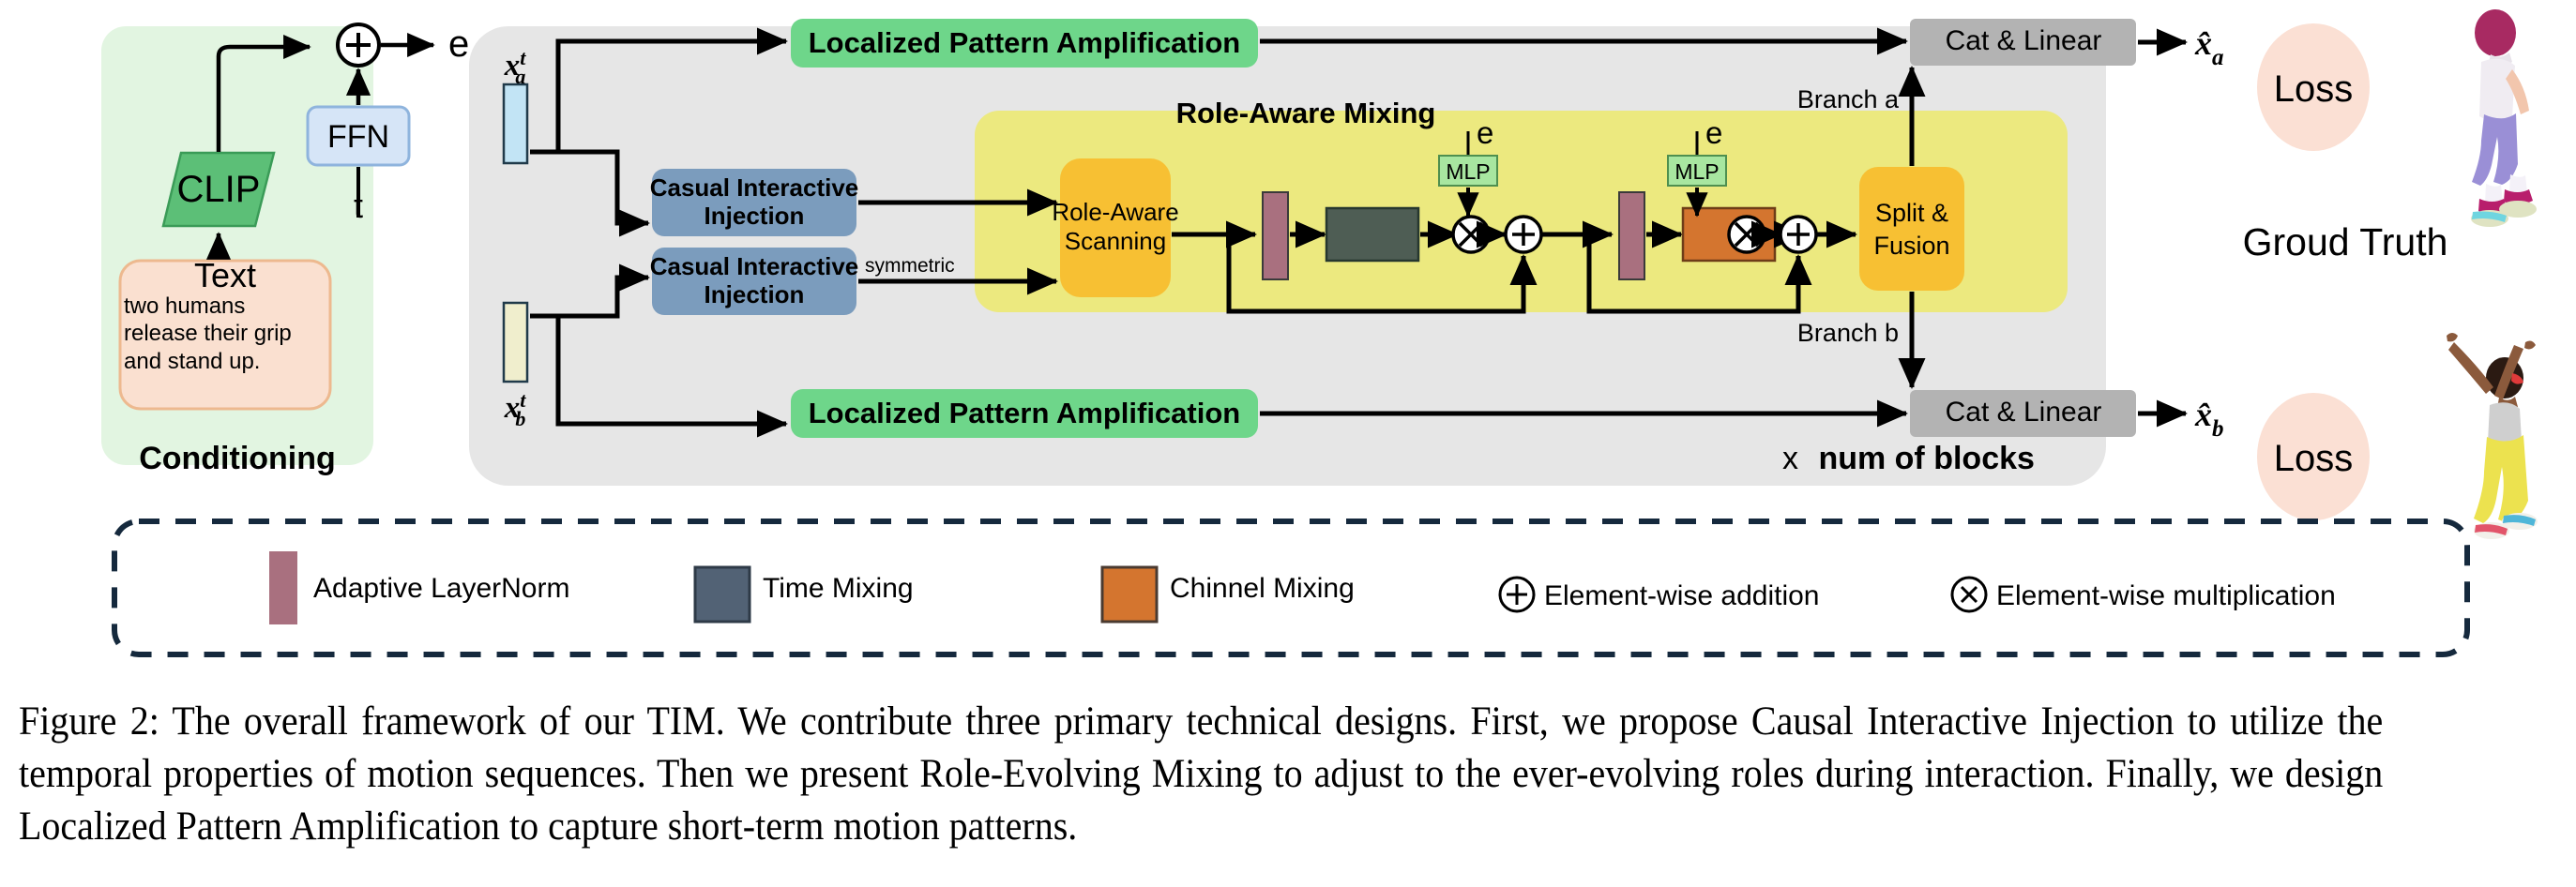  Describe the element at coordinates (722, 594) in the screenshot. I see `legend-swatch-time-mixing` at that location.